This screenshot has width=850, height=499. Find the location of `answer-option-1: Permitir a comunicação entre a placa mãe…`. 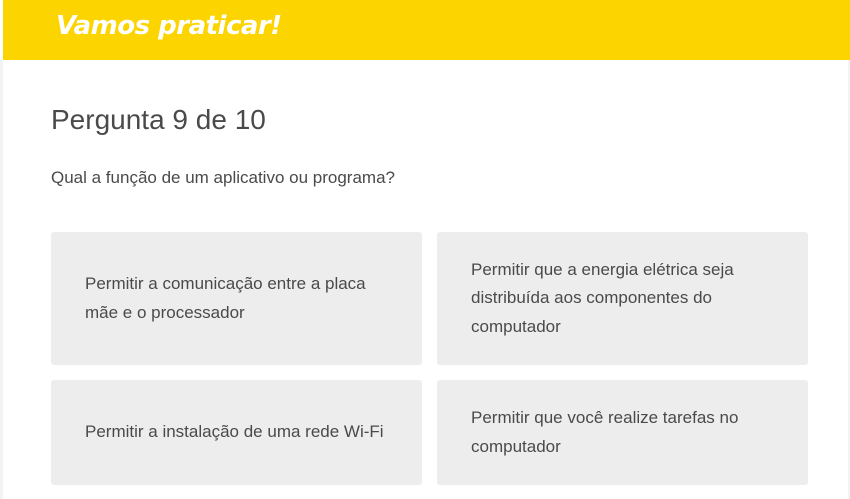

answer-option-1: Permitir a comunicação entre a placa mãe… is located at coordinates (236, 298).